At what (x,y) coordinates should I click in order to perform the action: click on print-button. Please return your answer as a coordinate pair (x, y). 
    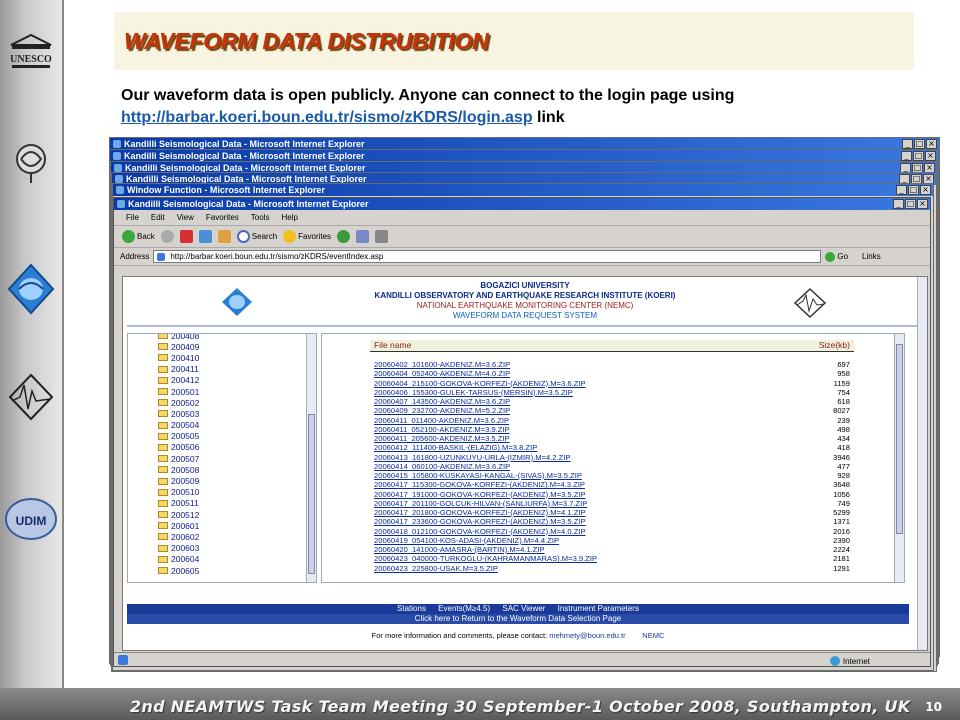
    Looking at the image, I should click on (382, 236).